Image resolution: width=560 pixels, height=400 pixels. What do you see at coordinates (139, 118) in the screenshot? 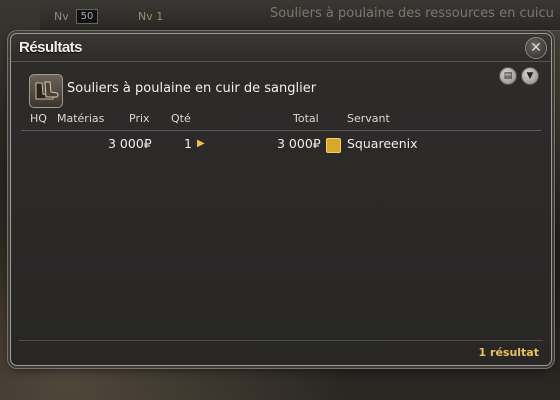
I see `header-price: Prix` at bounding box center [139, 118].